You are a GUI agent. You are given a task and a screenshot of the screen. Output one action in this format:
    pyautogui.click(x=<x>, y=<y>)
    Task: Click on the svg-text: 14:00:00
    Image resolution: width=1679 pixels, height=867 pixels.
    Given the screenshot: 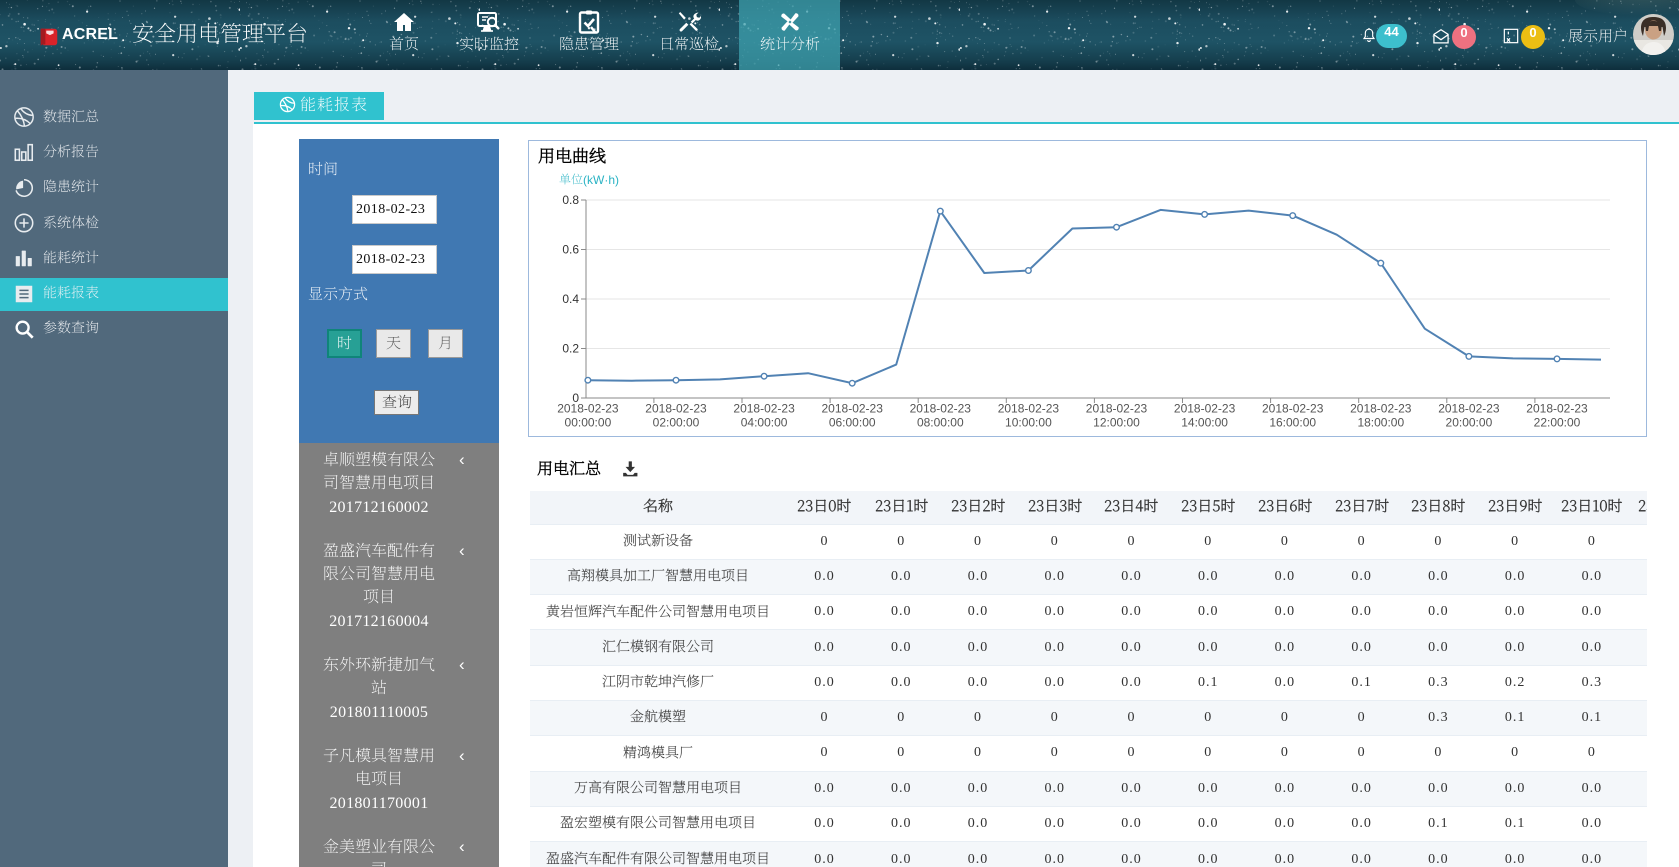 What is the action you would take?
    pyautogui.click(x=1204, y=423)
    